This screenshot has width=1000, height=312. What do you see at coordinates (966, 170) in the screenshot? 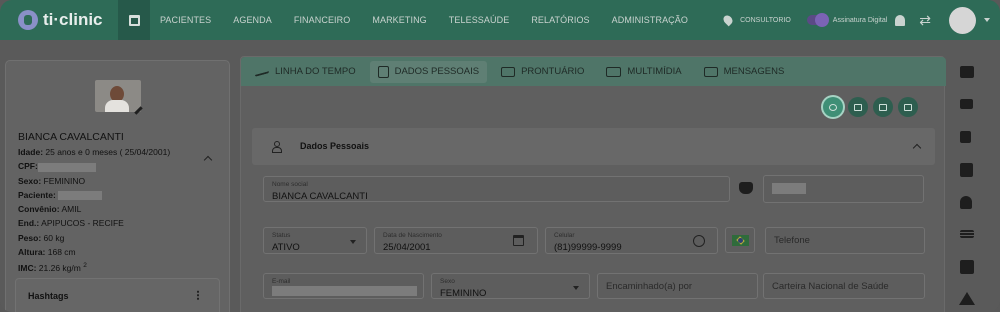
I see `pdf-icon` at bounding box center [966, 170].